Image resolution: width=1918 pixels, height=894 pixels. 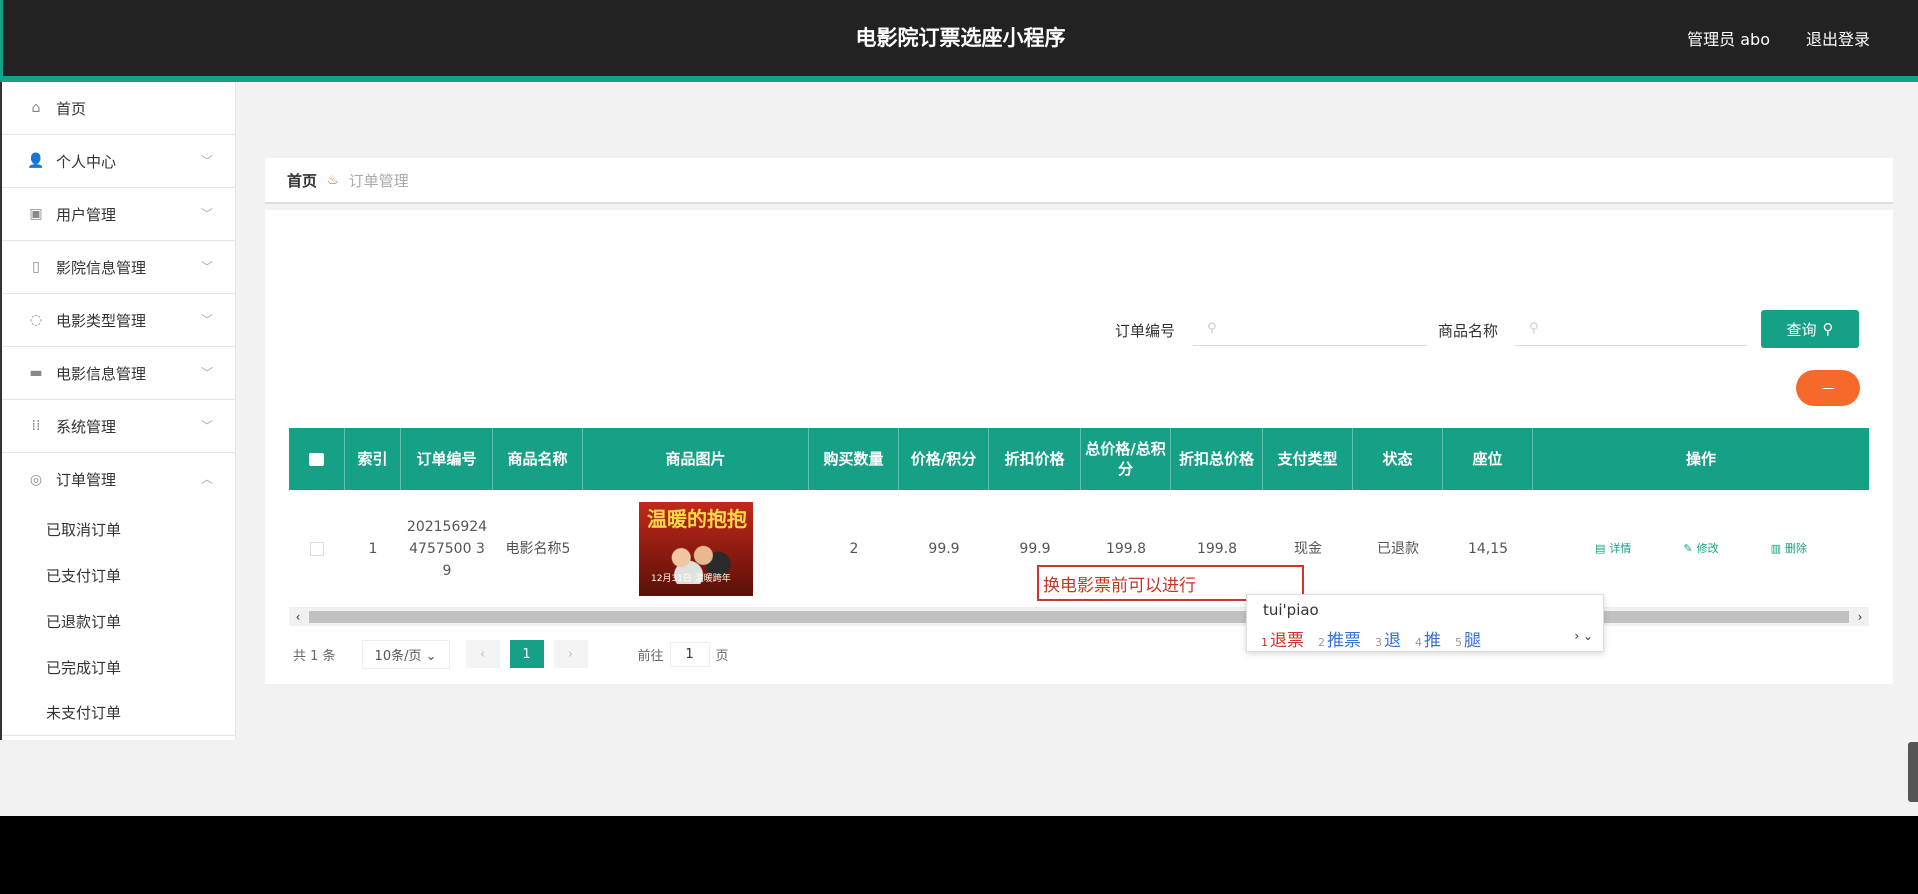 I want to click on batch-delete-button: —, so click(x=1828, y=388).